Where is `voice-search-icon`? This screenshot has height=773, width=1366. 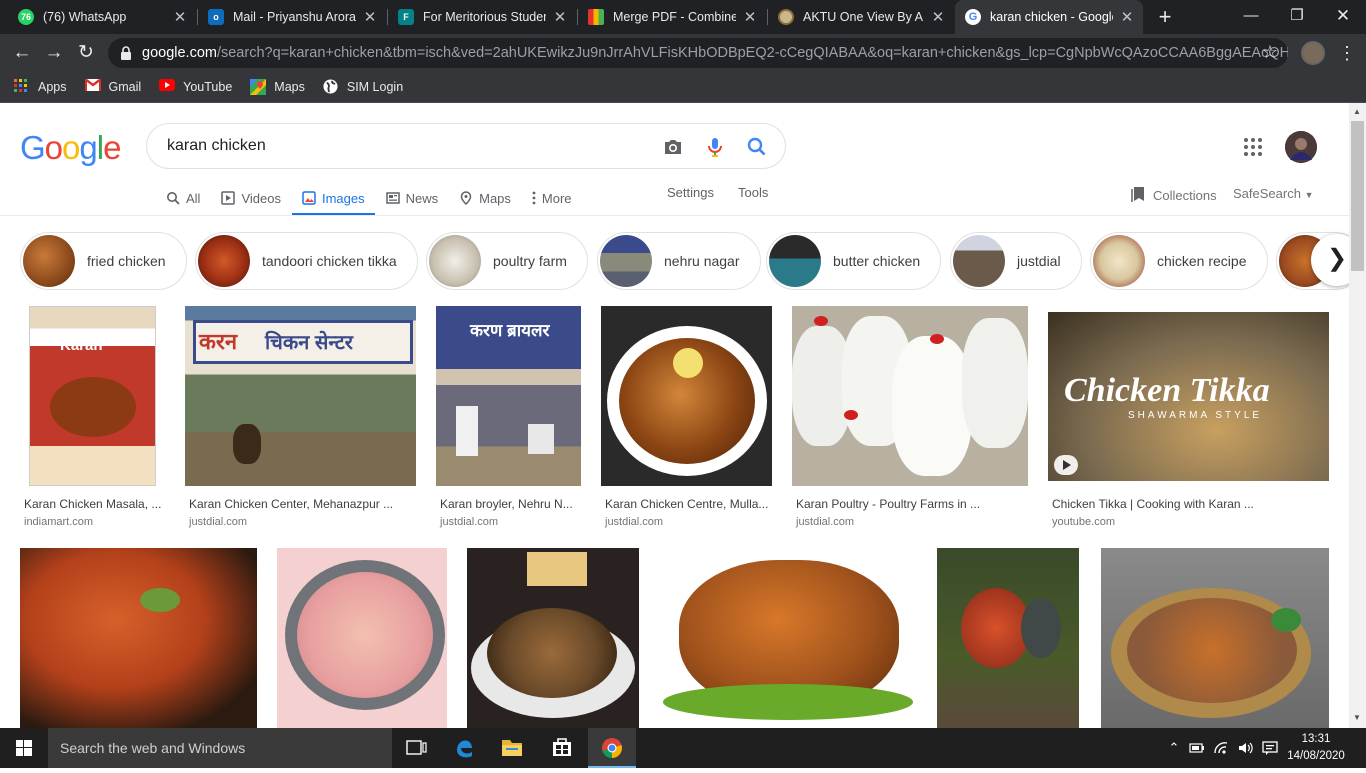
voice-search-icon is located at coordinates (715, 147).